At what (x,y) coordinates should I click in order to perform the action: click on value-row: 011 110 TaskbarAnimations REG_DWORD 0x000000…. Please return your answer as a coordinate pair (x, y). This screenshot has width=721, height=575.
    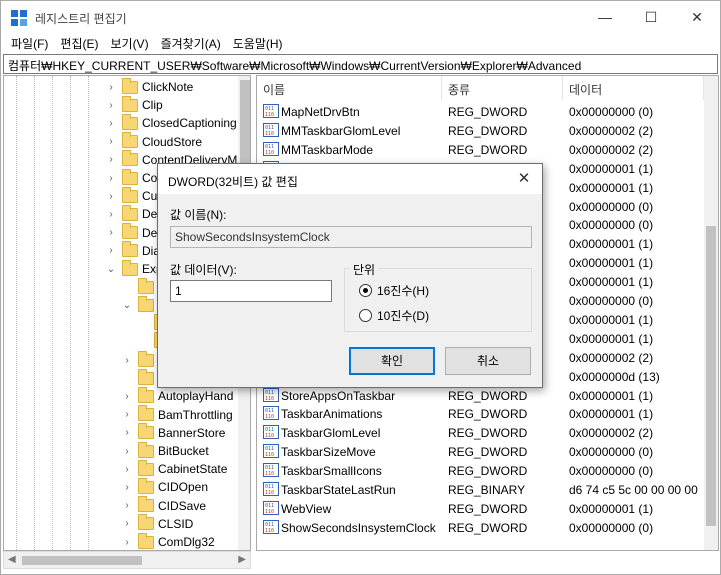
    Looking at the image, I should click on (482, 413).